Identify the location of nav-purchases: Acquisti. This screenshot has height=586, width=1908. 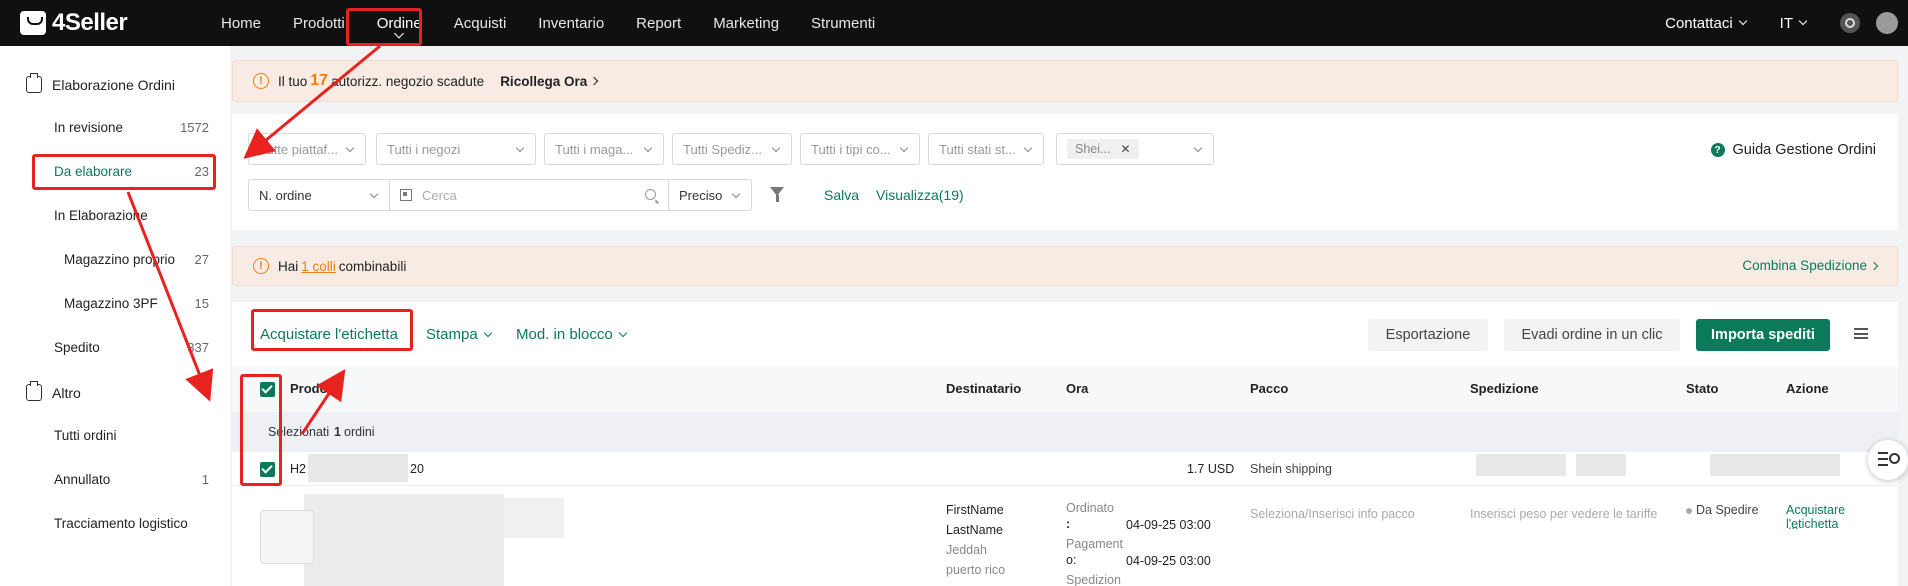
(480, 23).